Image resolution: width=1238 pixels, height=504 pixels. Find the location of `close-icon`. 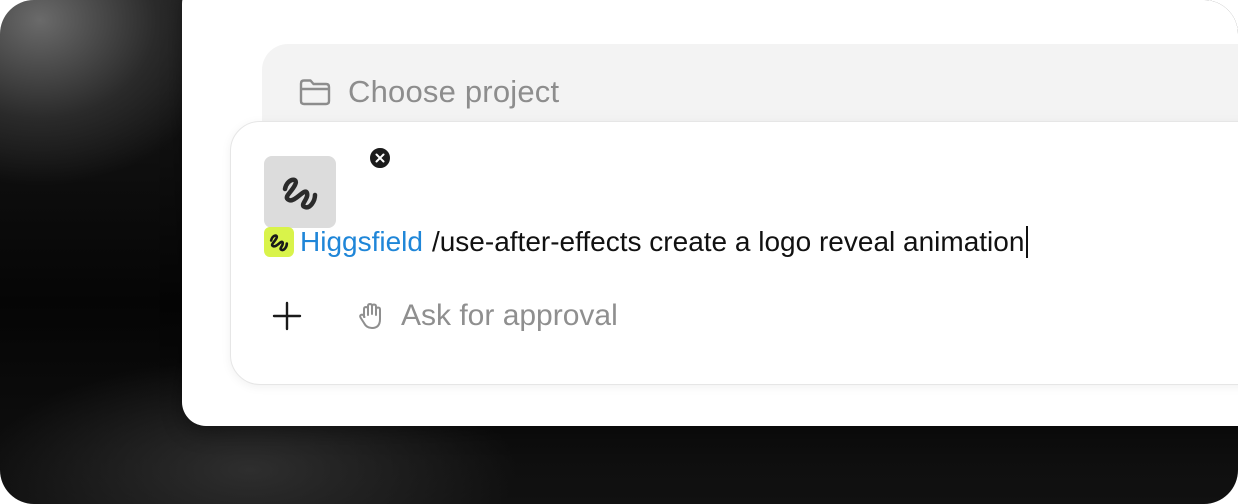

close-icon is located at coordinates (380, 158).